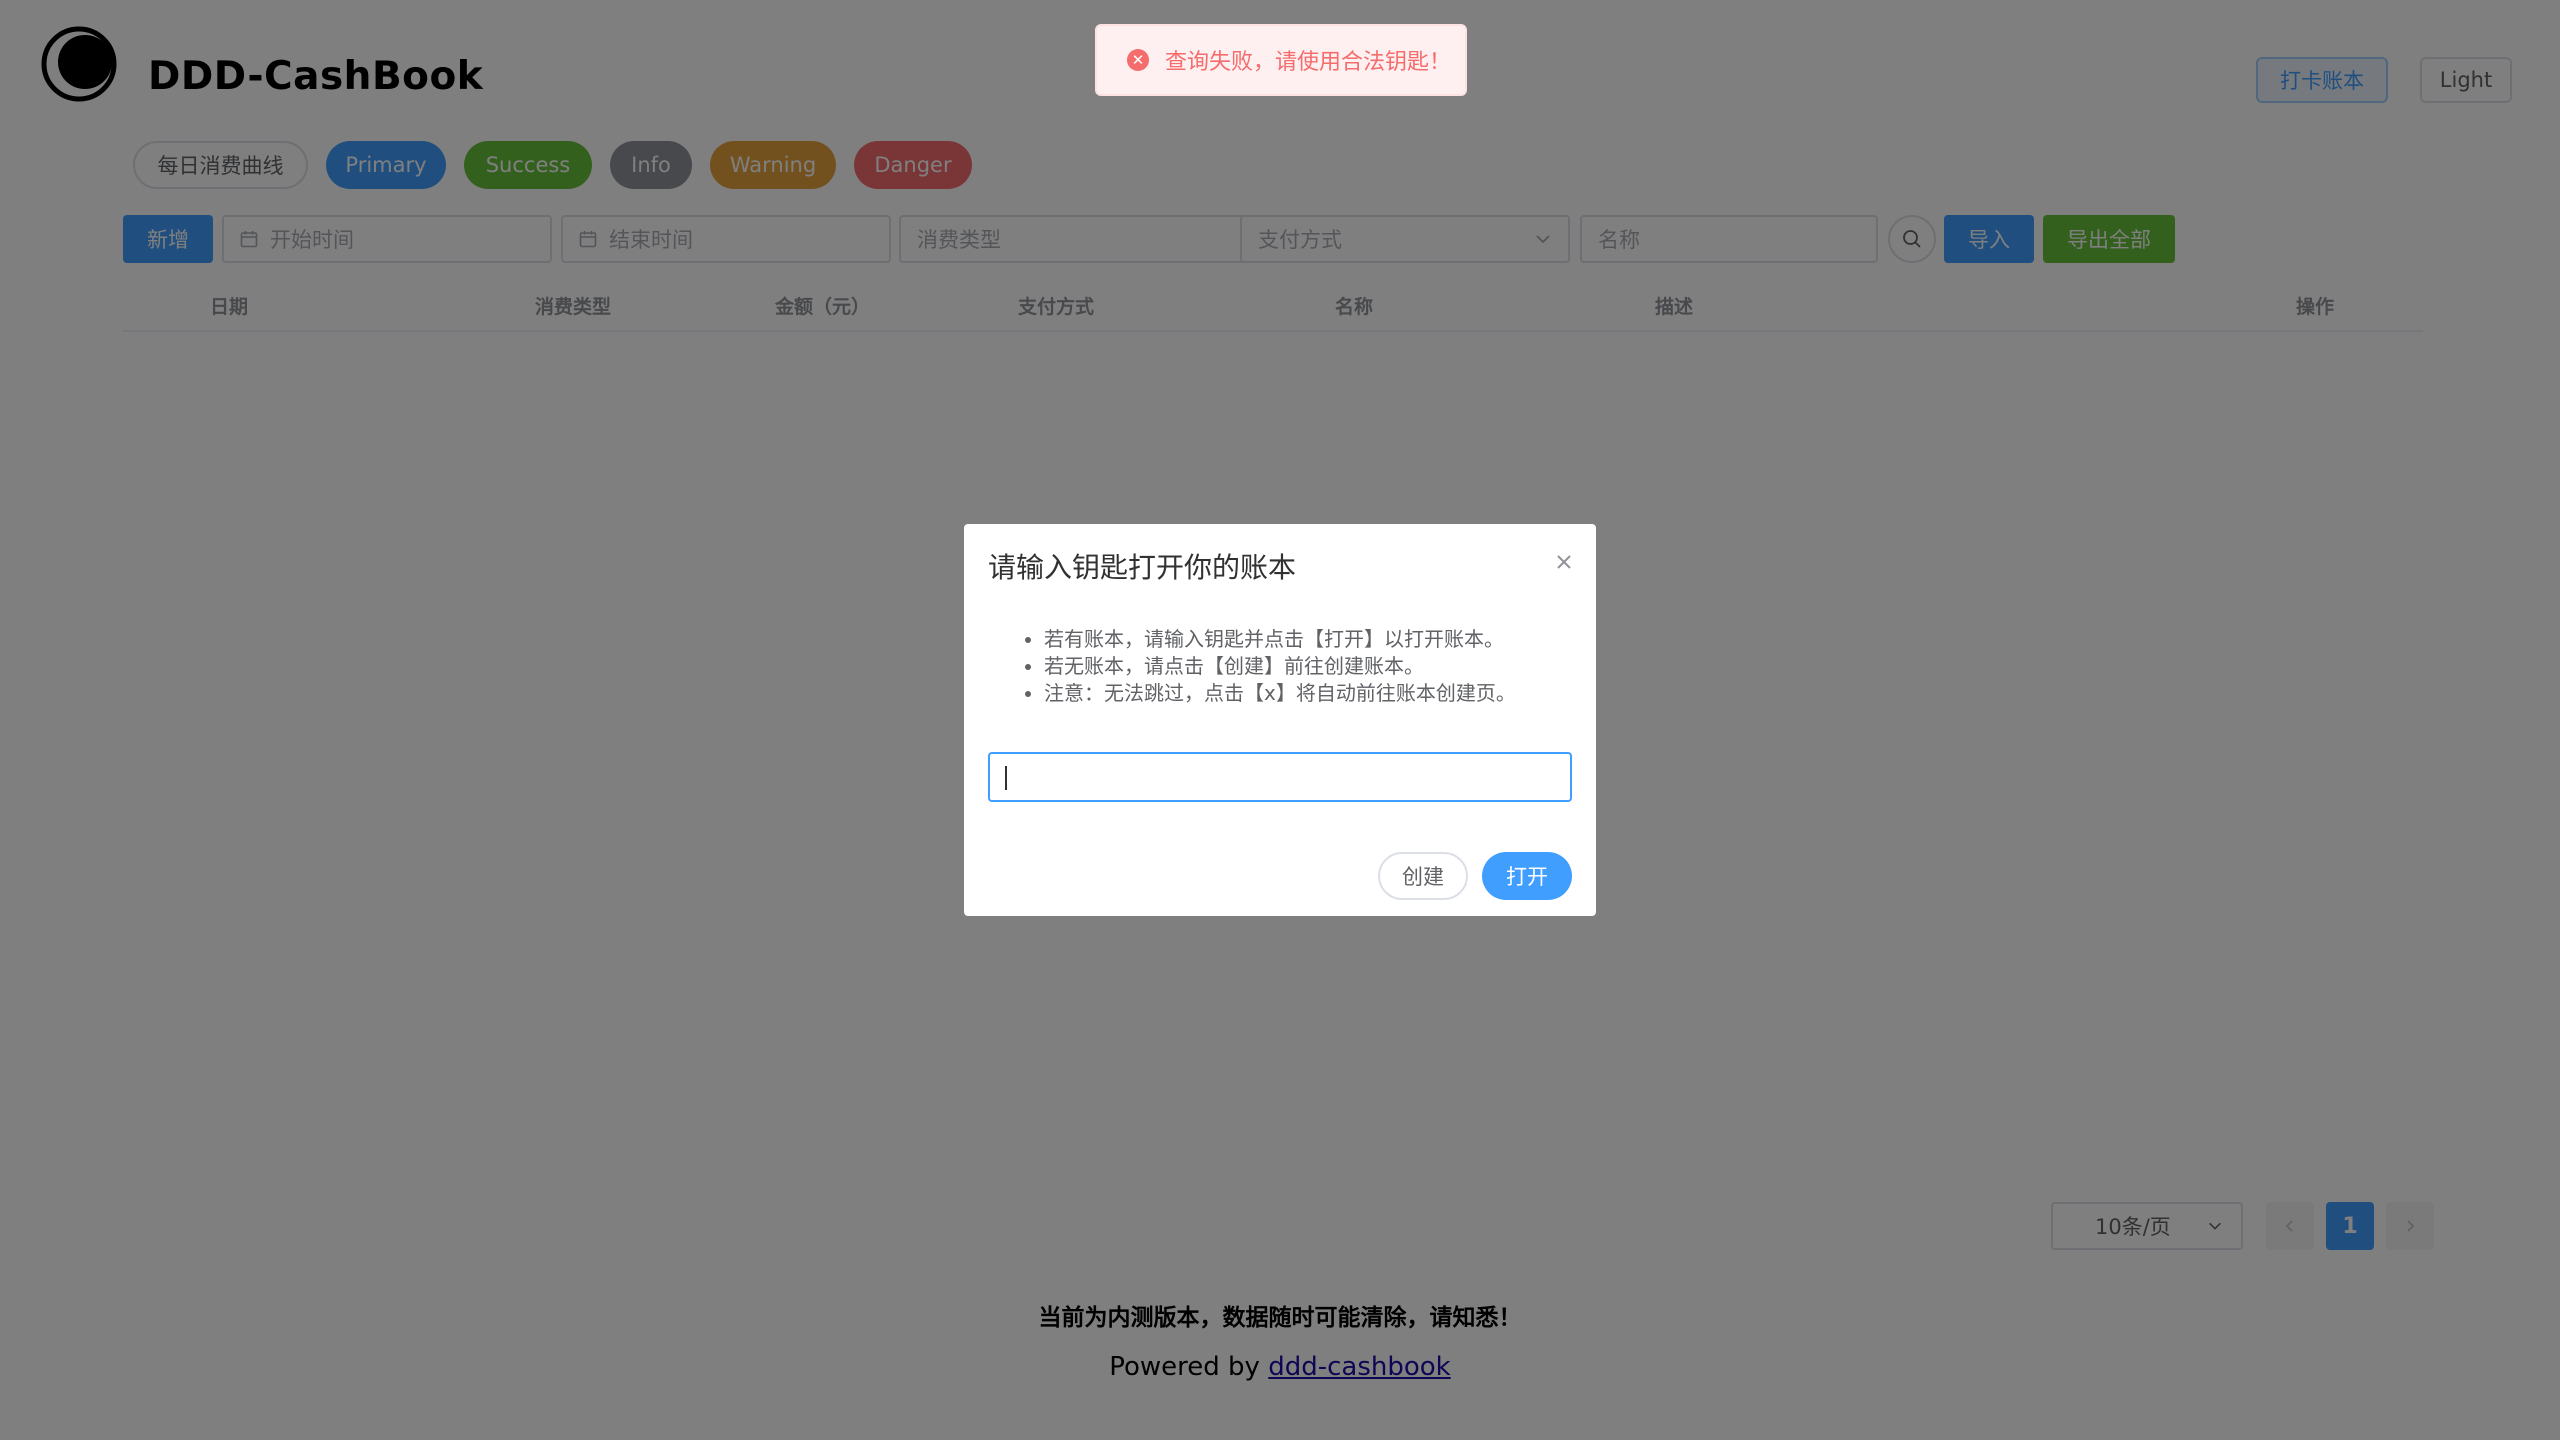  Describe the element at coordinates (1142, 567) in the screenshot. I see `dialog-title: 请输入钥匙打开你的账本` at that location.